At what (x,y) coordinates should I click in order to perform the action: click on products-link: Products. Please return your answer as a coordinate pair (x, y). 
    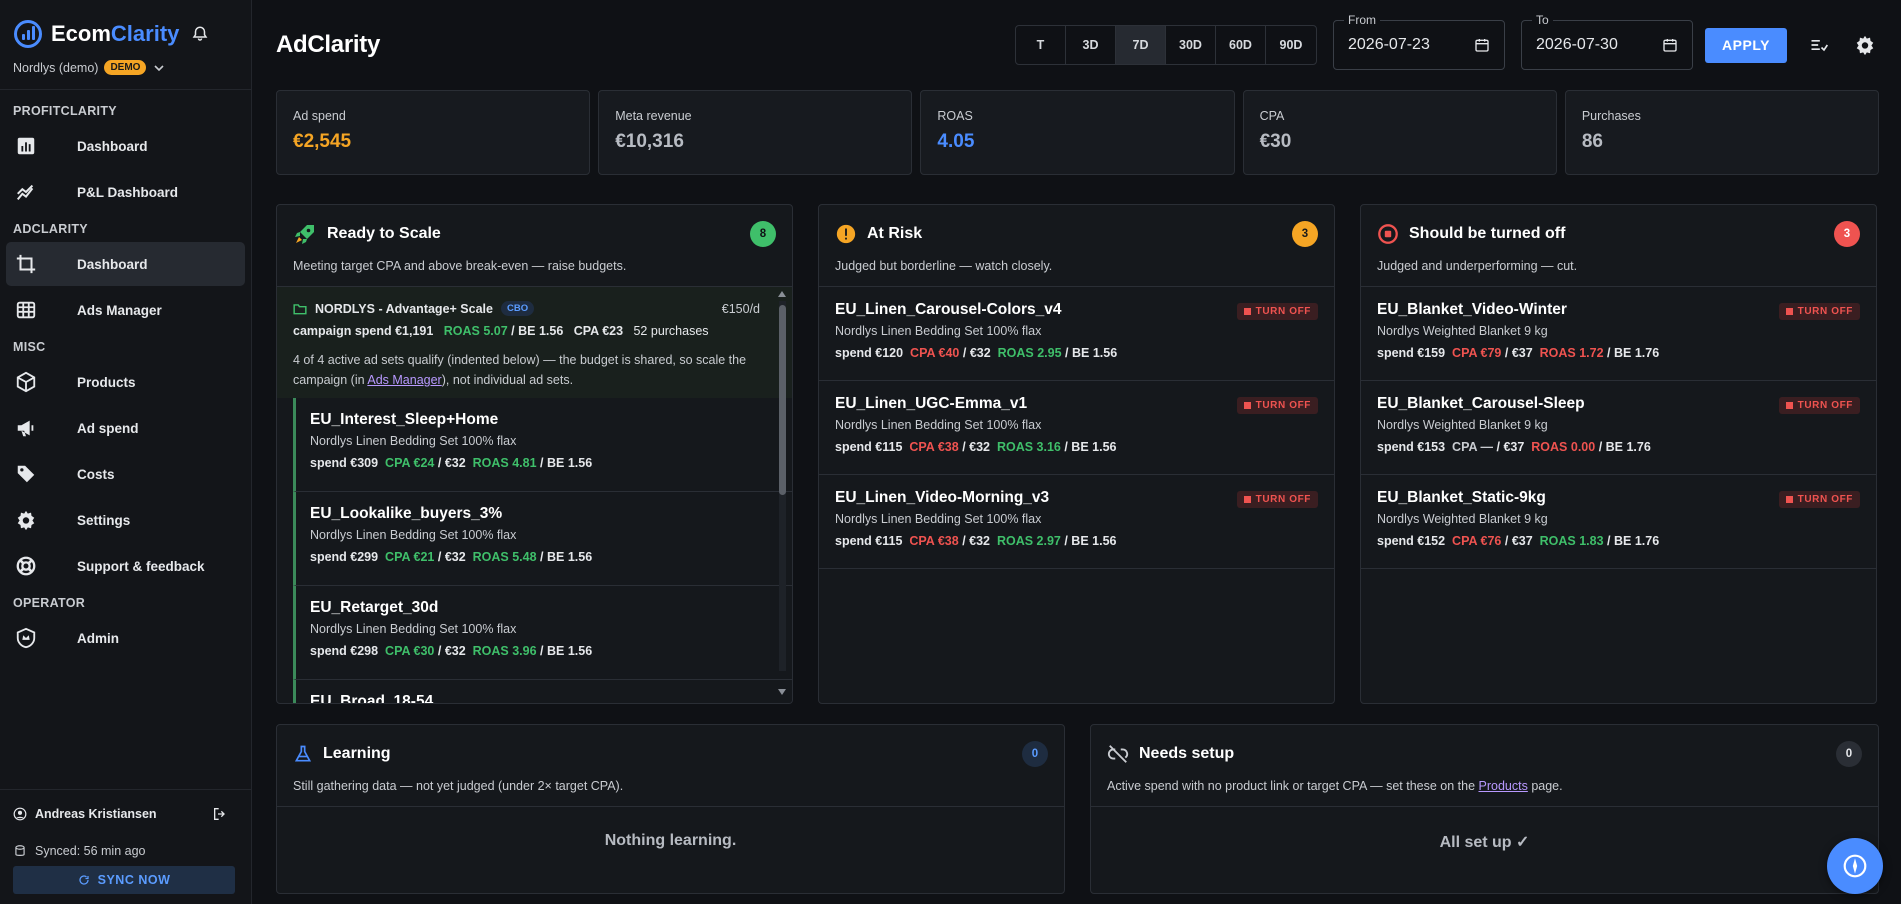
    Looking at the image, I should click on (1503, 786).